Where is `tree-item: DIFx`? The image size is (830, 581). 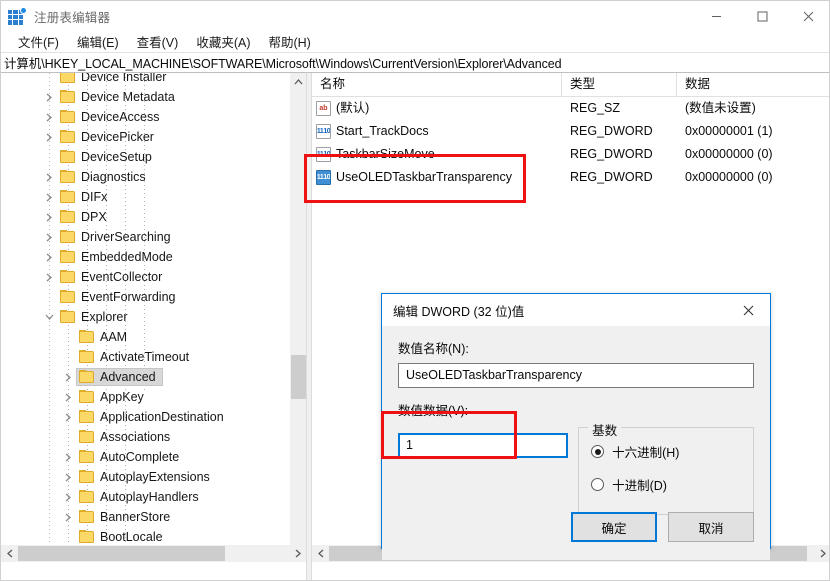 tree-item: DIFx is located at coordinates (142, 197).